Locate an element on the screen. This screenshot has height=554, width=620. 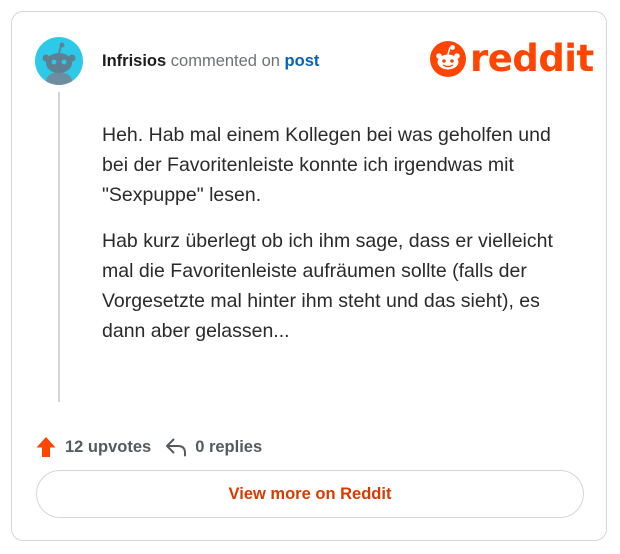
reddit-logo: reddit is located at coordinates (512, 59).